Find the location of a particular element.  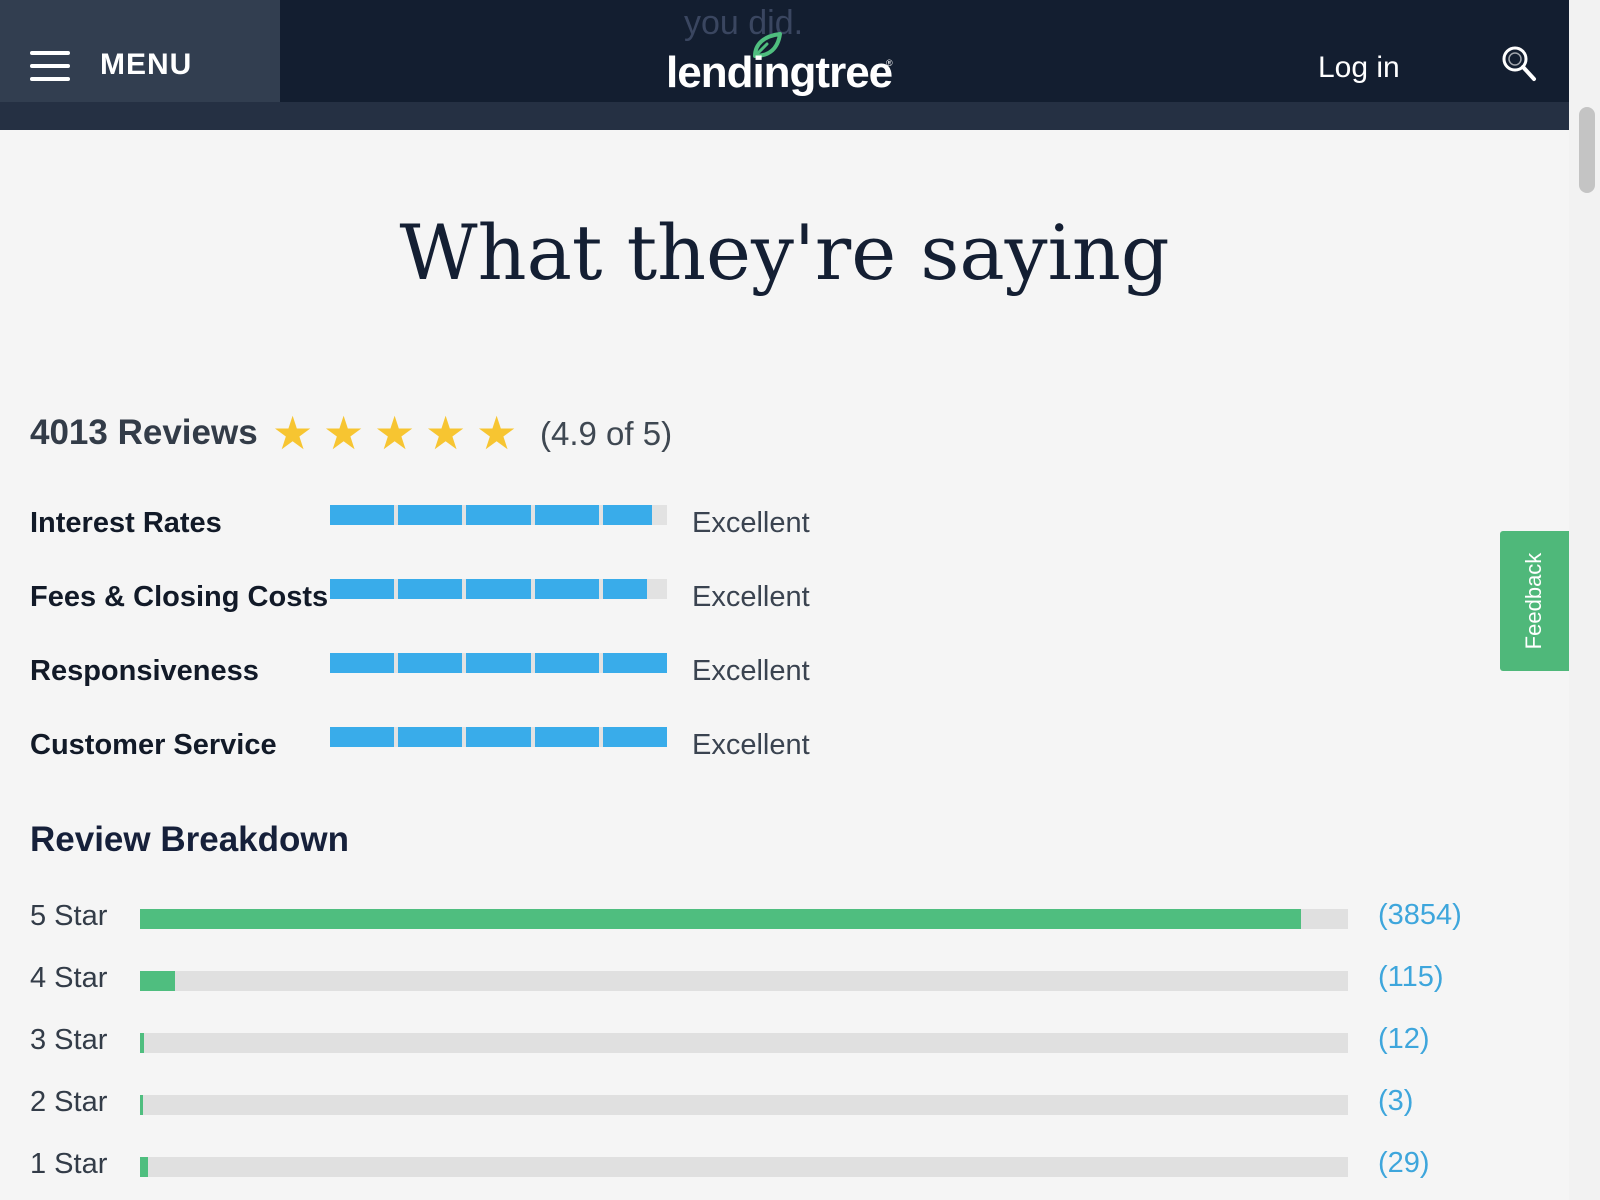

breakdown-row-1-star: 1 Star (29) is located at coordinates (750, 1166).